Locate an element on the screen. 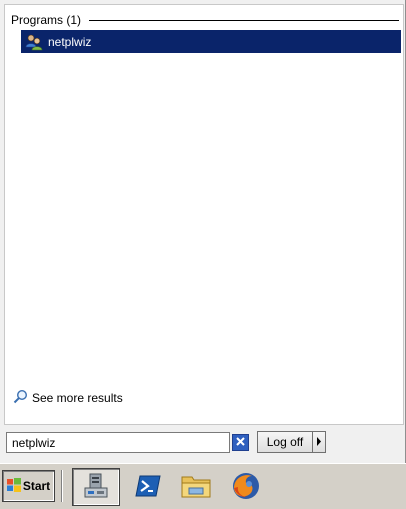 The height and width of the screenshot is (509, 406). chevron-right-icon is located at coordinates (319, 442).